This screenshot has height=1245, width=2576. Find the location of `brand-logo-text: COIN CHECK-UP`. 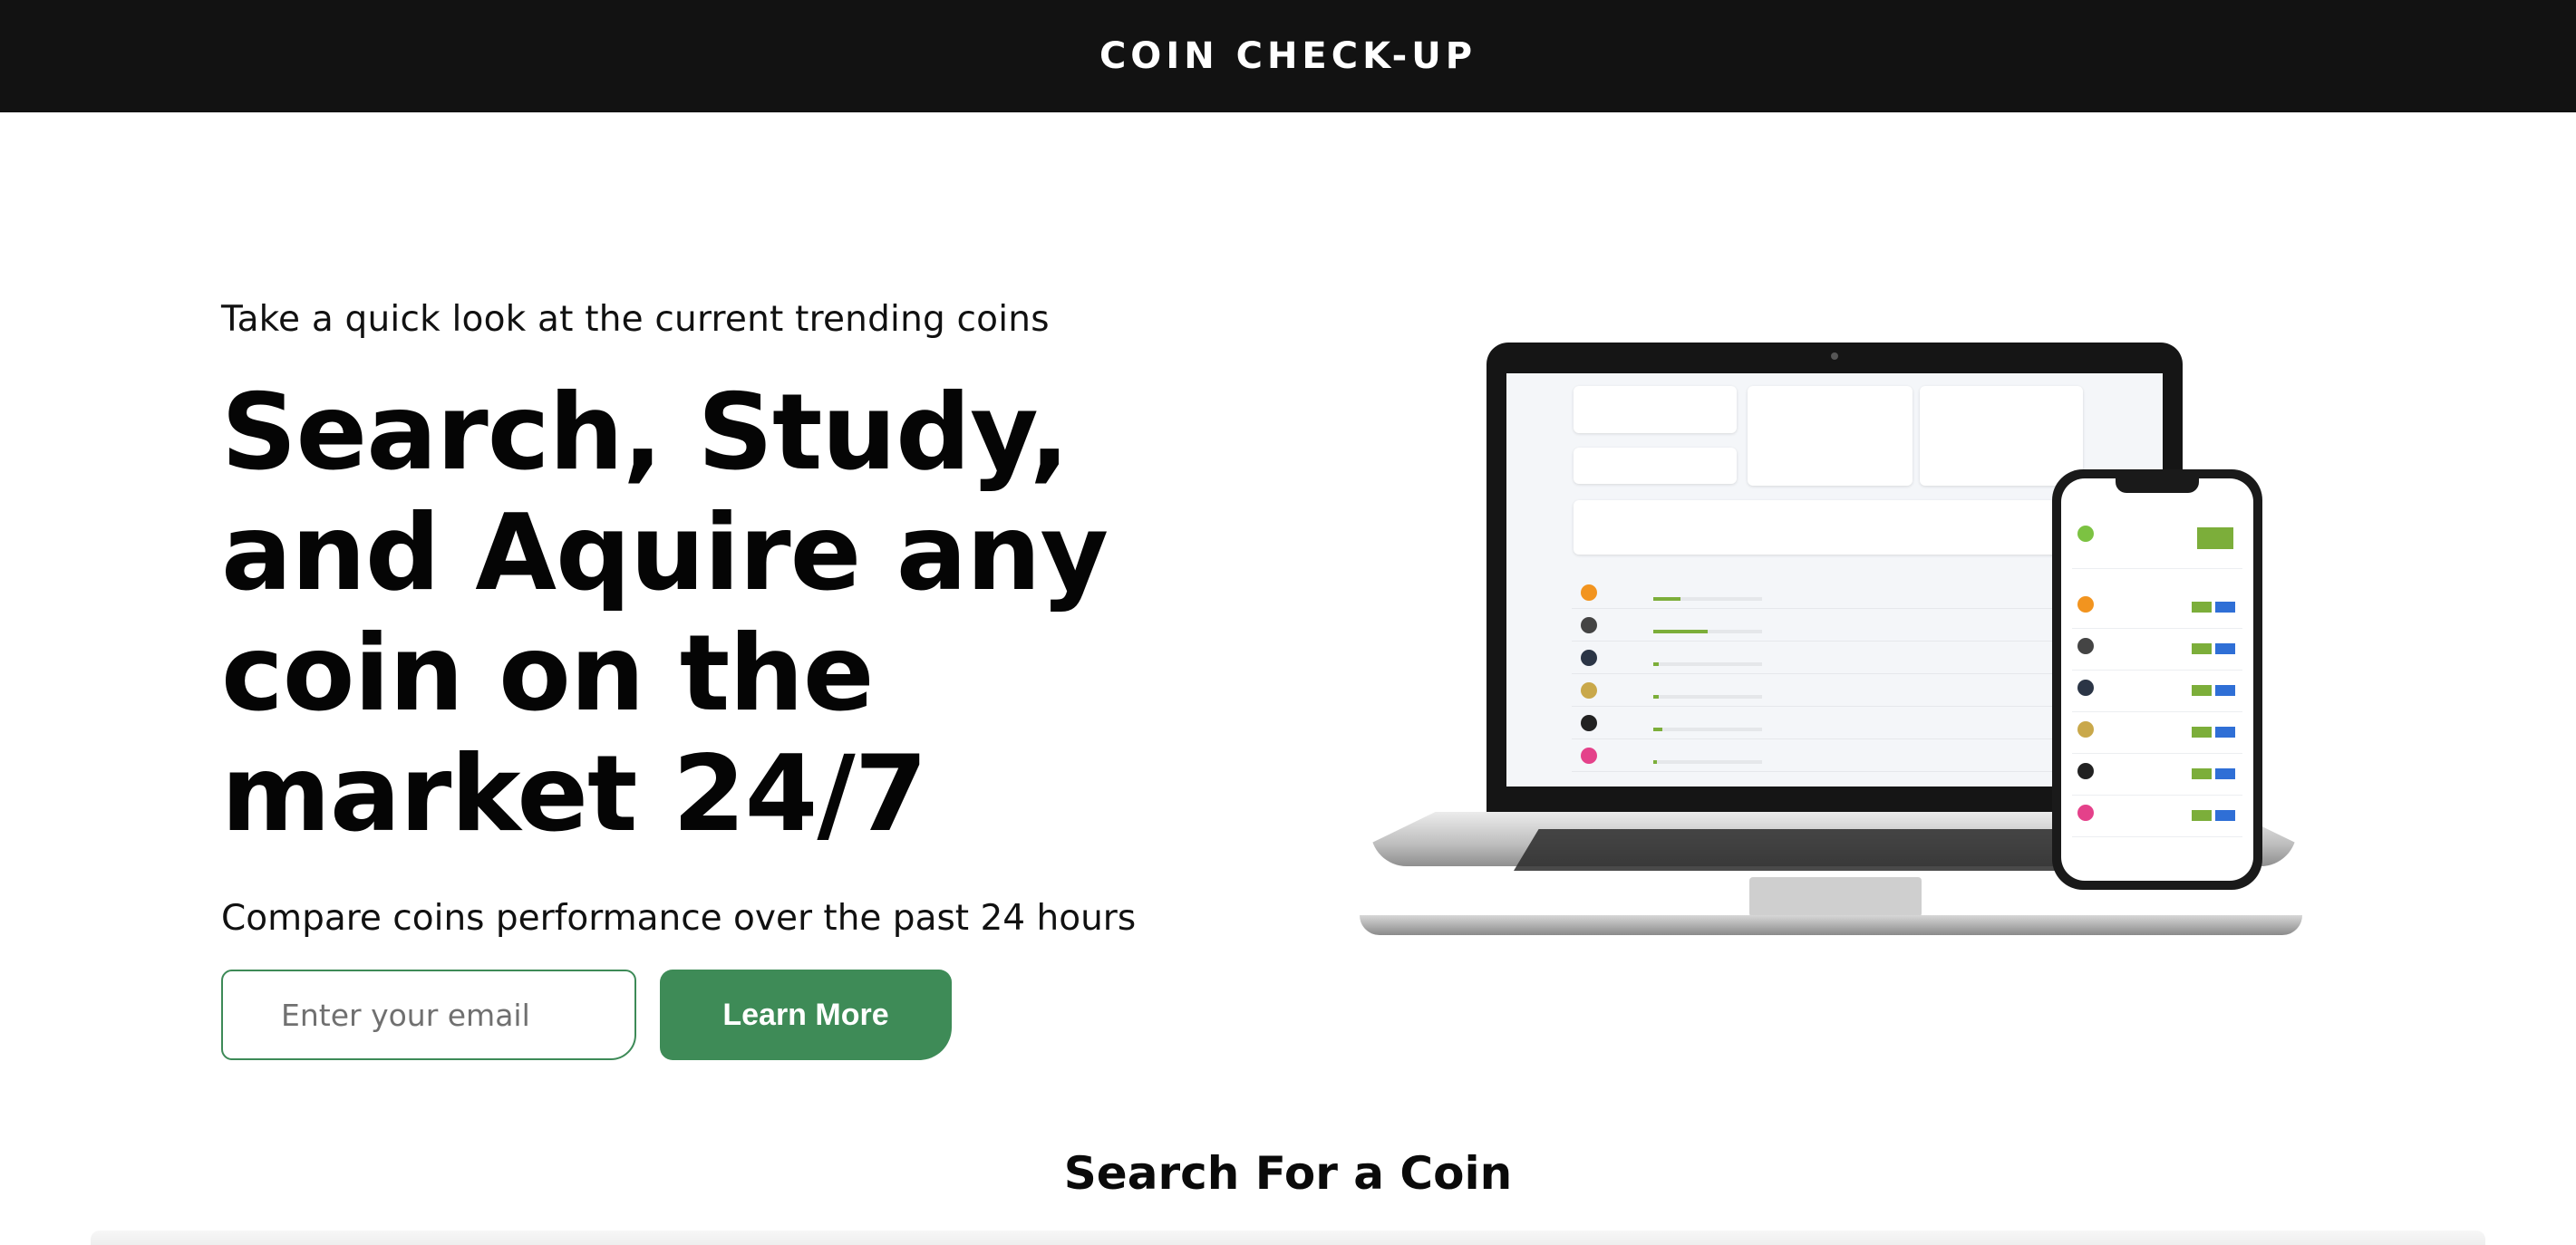

brand-logo-text: COIN CHECK-UP is located at coordinates (1288, 56).